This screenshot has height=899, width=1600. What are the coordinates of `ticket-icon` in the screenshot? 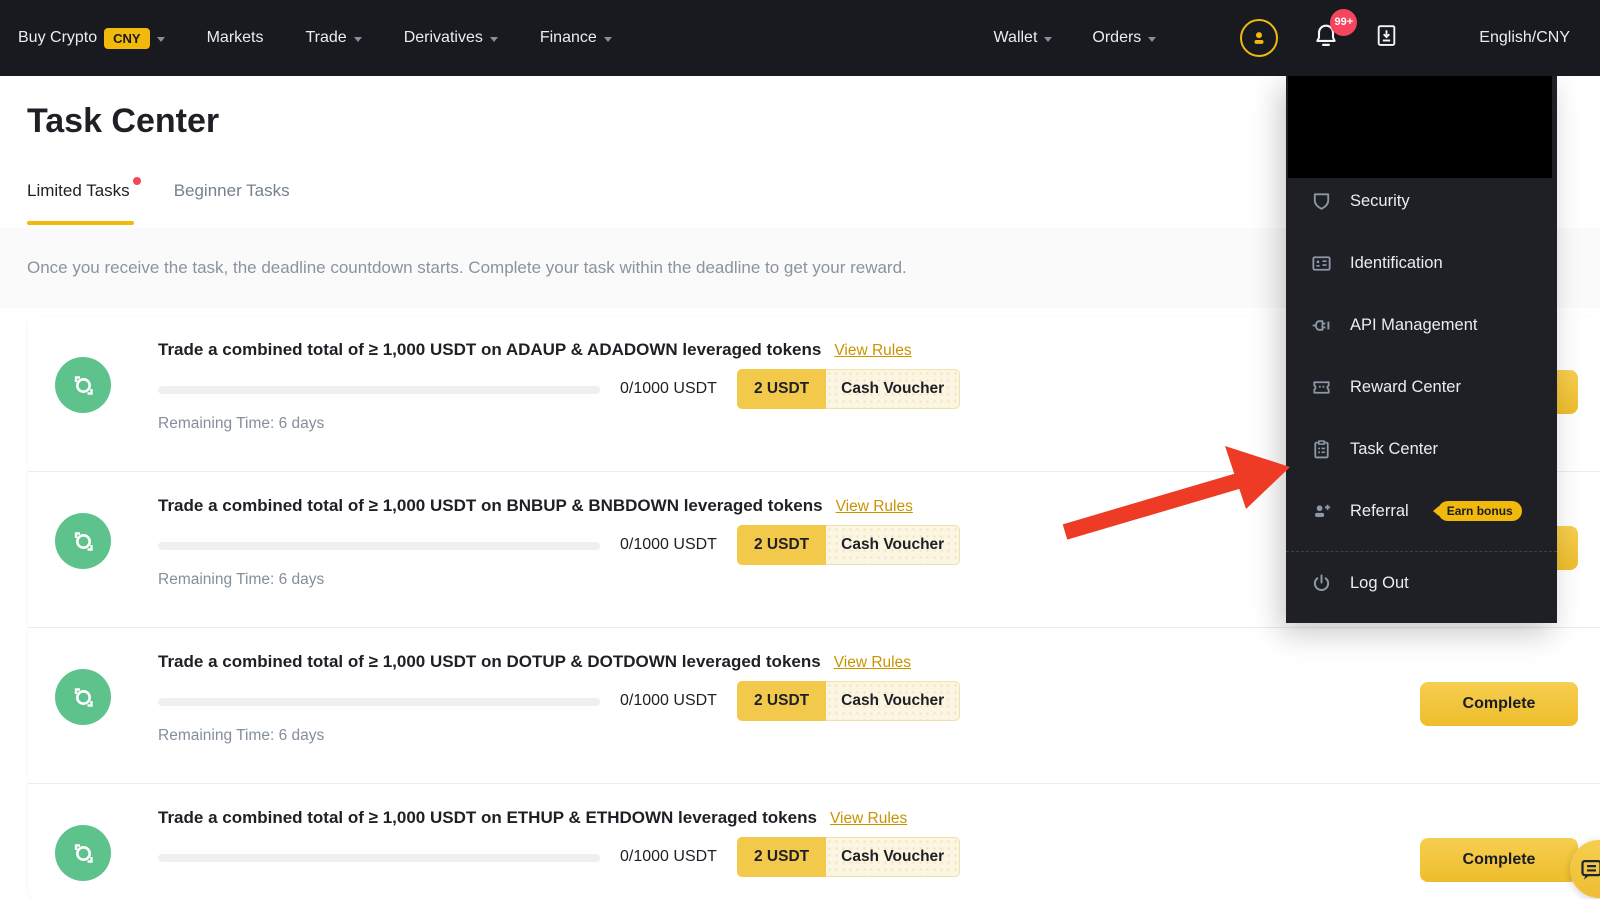 It's located at (1321, 387).